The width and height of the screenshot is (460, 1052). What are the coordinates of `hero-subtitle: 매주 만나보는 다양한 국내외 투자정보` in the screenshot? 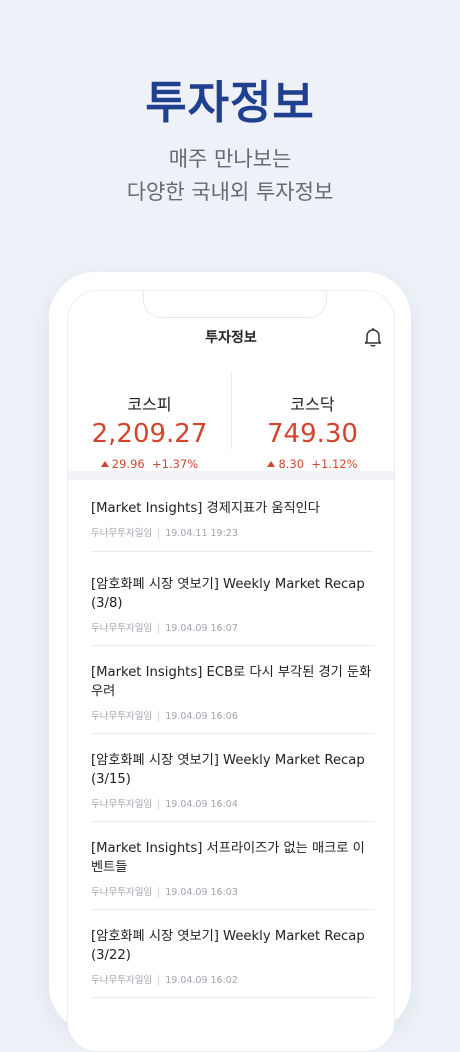 It's located at (230, 176).